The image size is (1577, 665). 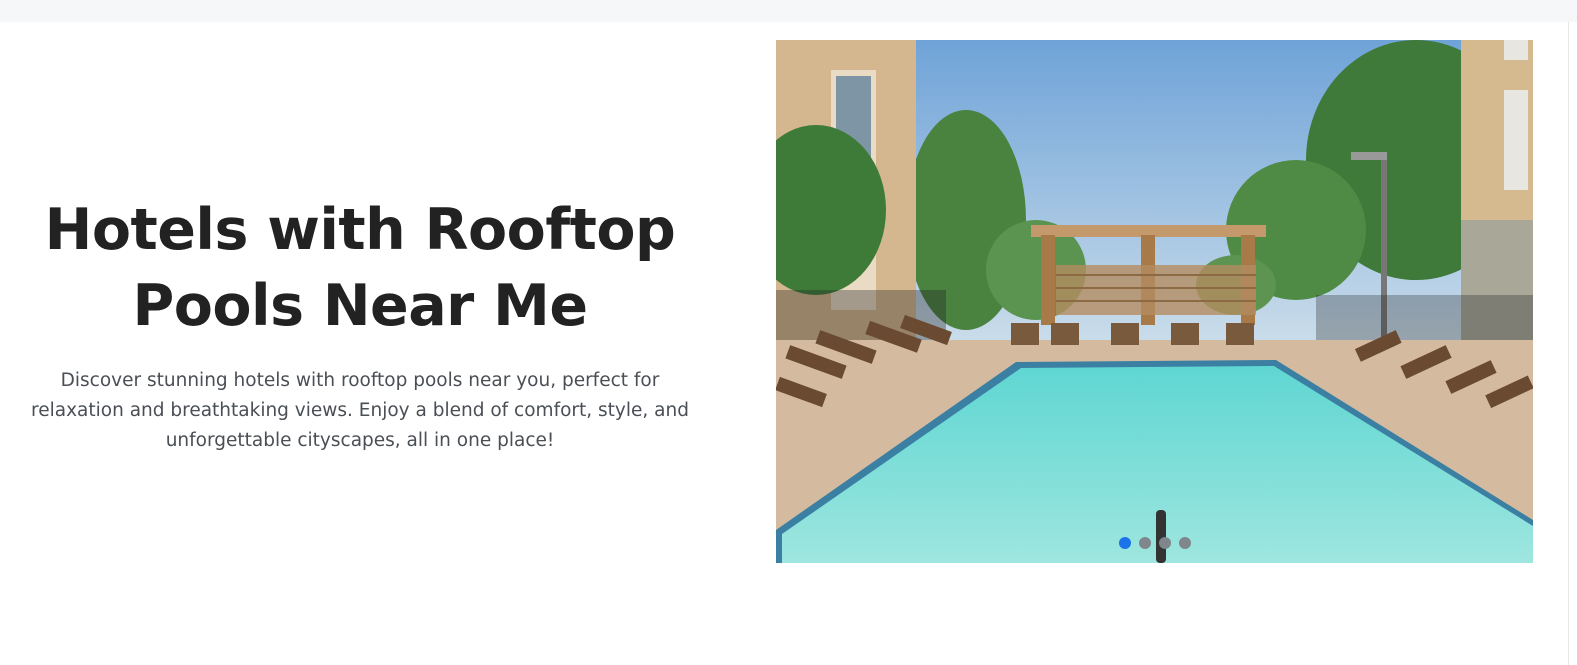 What do you see at coordinates (360, 230) in the screenshot?
I see `hero-title-line1: Hotels with Rooftop` at bounding box center [360, 230].